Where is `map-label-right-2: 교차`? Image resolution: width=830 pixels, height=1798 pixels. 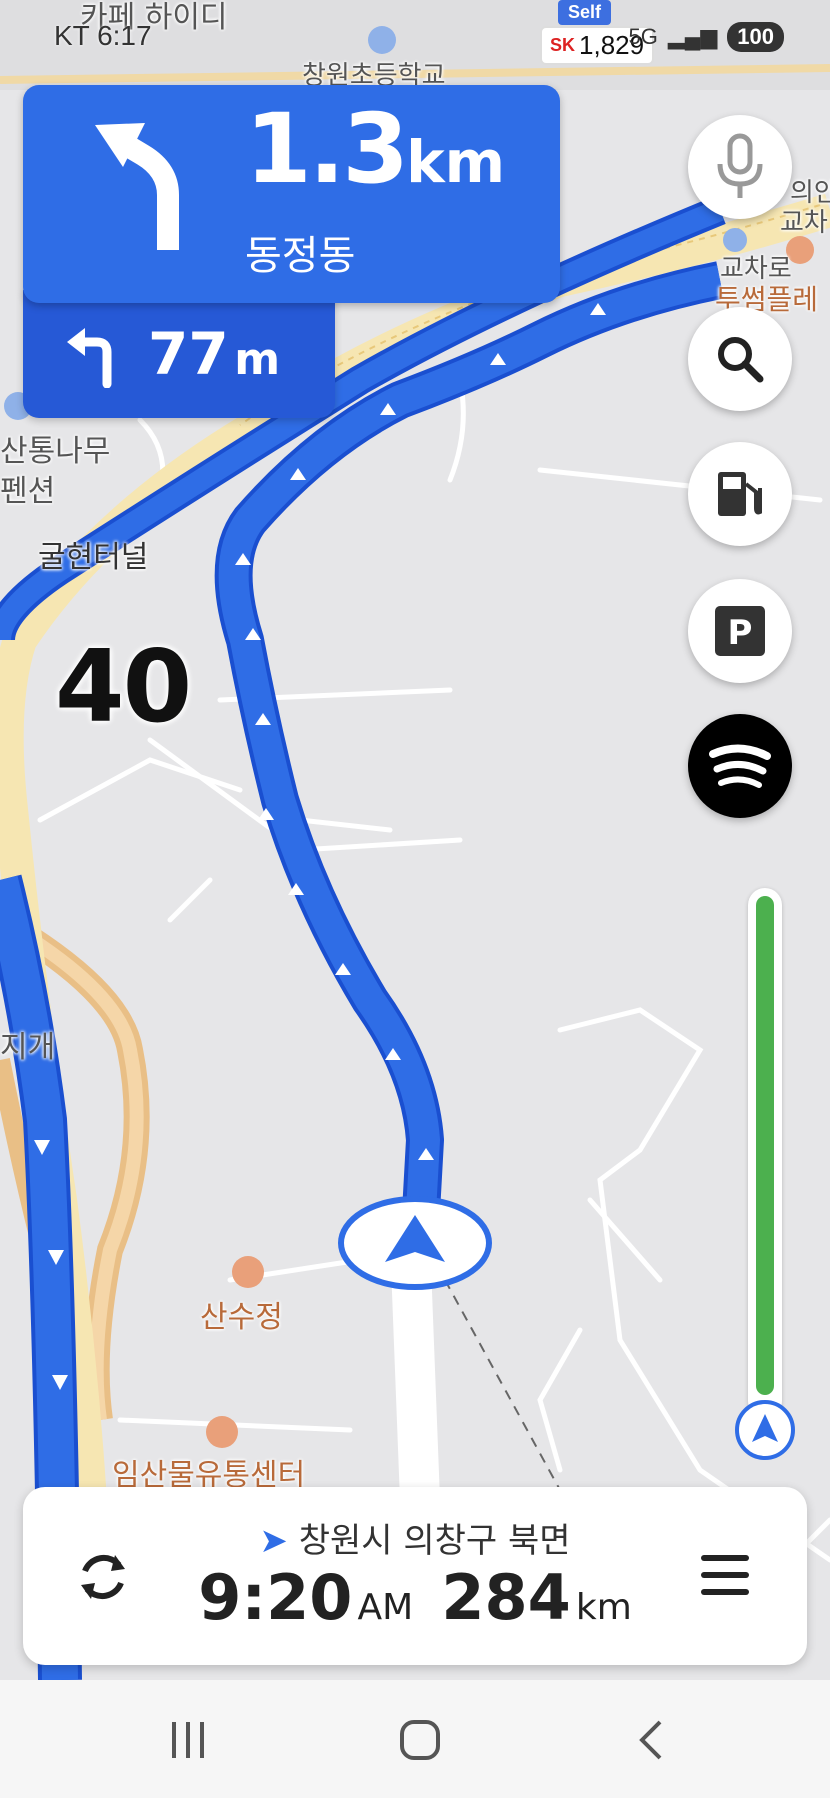 map-label-right-2: 교차 is located at coordinates (804, 223).